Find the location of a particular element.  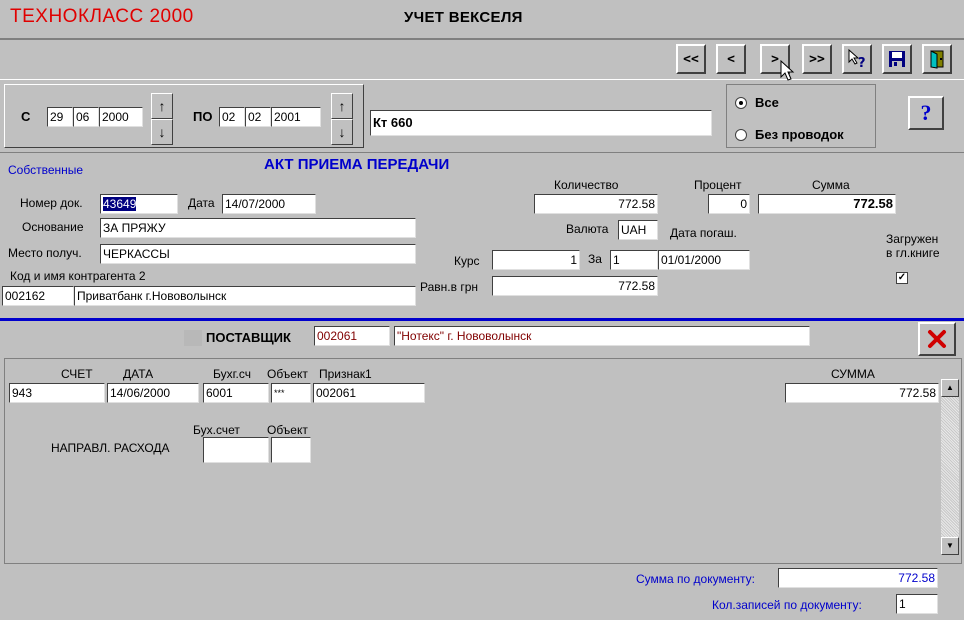

expense-label: НАПРАВЛ. РАСХОДА is located at coordinates (110, 448).